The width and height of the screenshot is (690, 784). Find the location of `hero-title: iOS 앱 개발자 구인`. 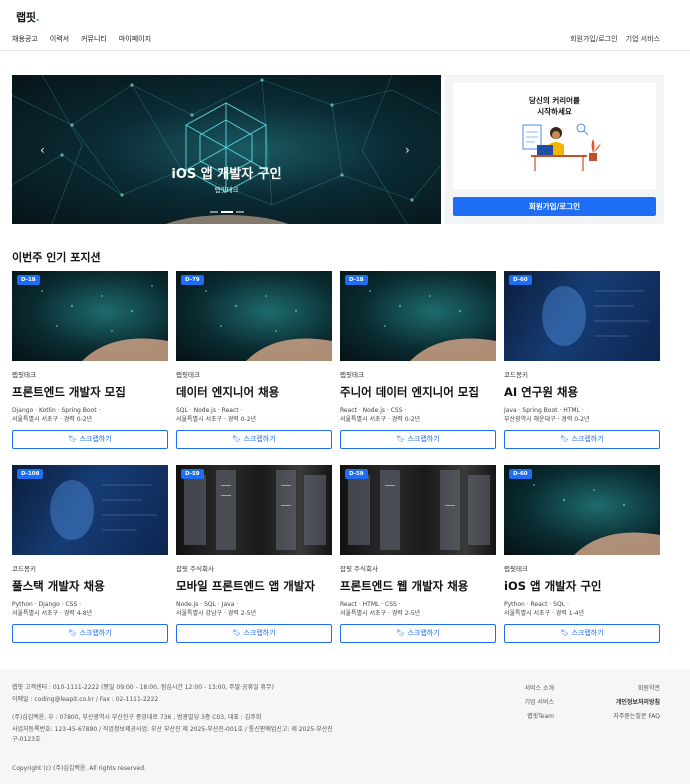

hero-title: iOS 앱 개발자 구인 is located at coordinates (226, 174).